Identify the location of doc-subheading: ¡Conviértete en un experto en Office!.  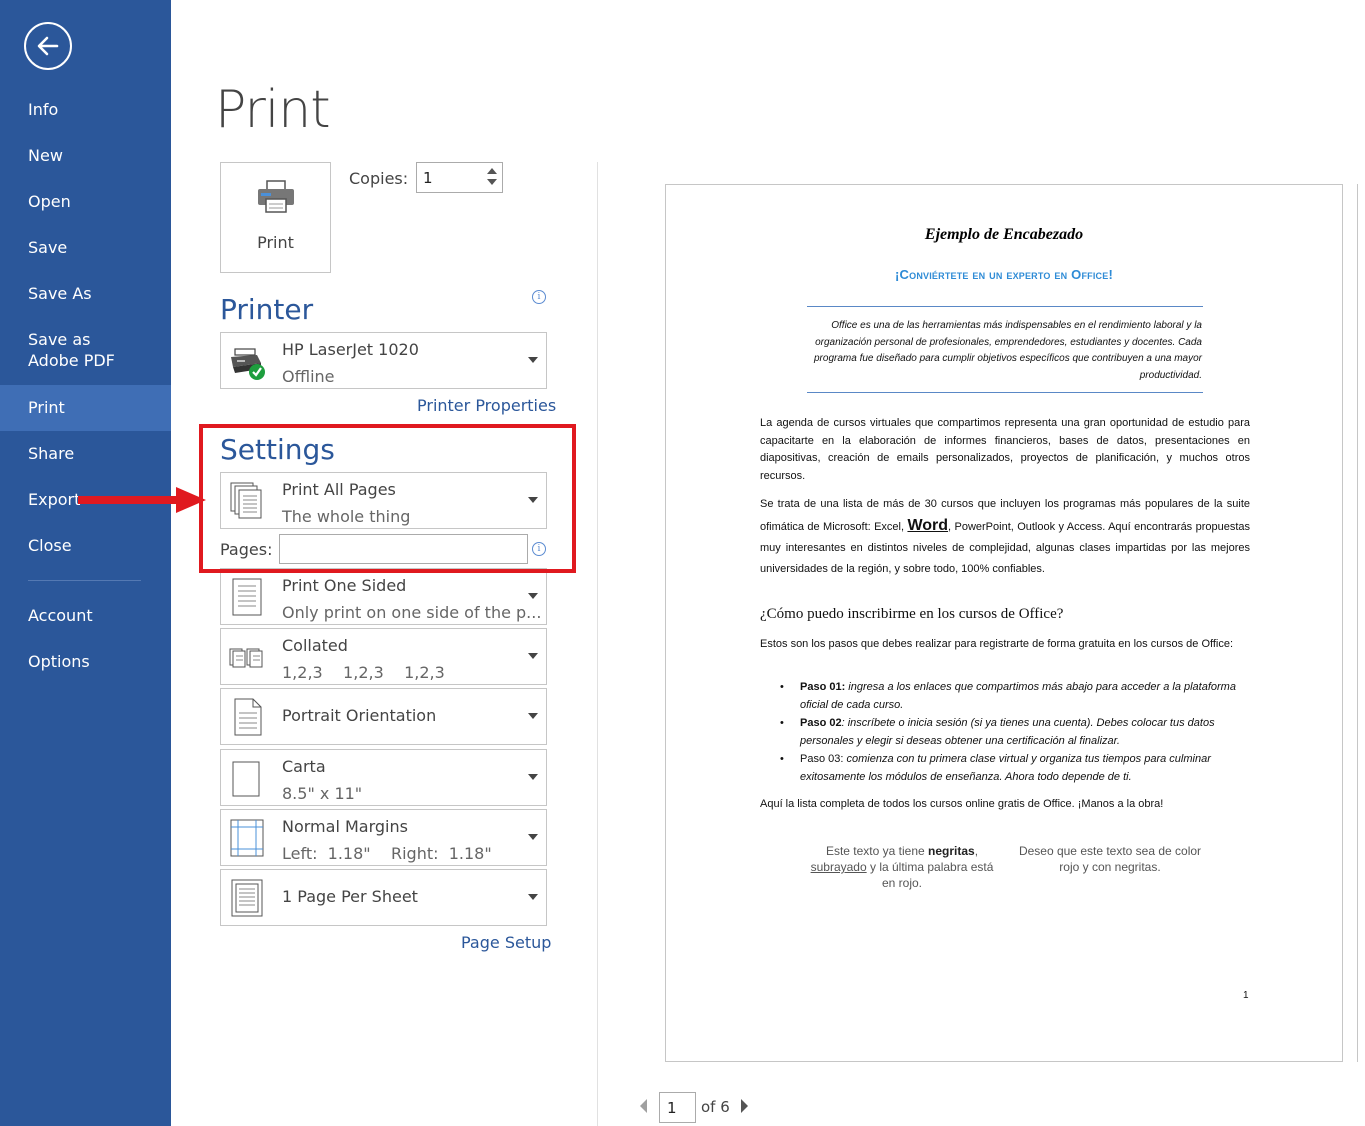
(1004, 274).